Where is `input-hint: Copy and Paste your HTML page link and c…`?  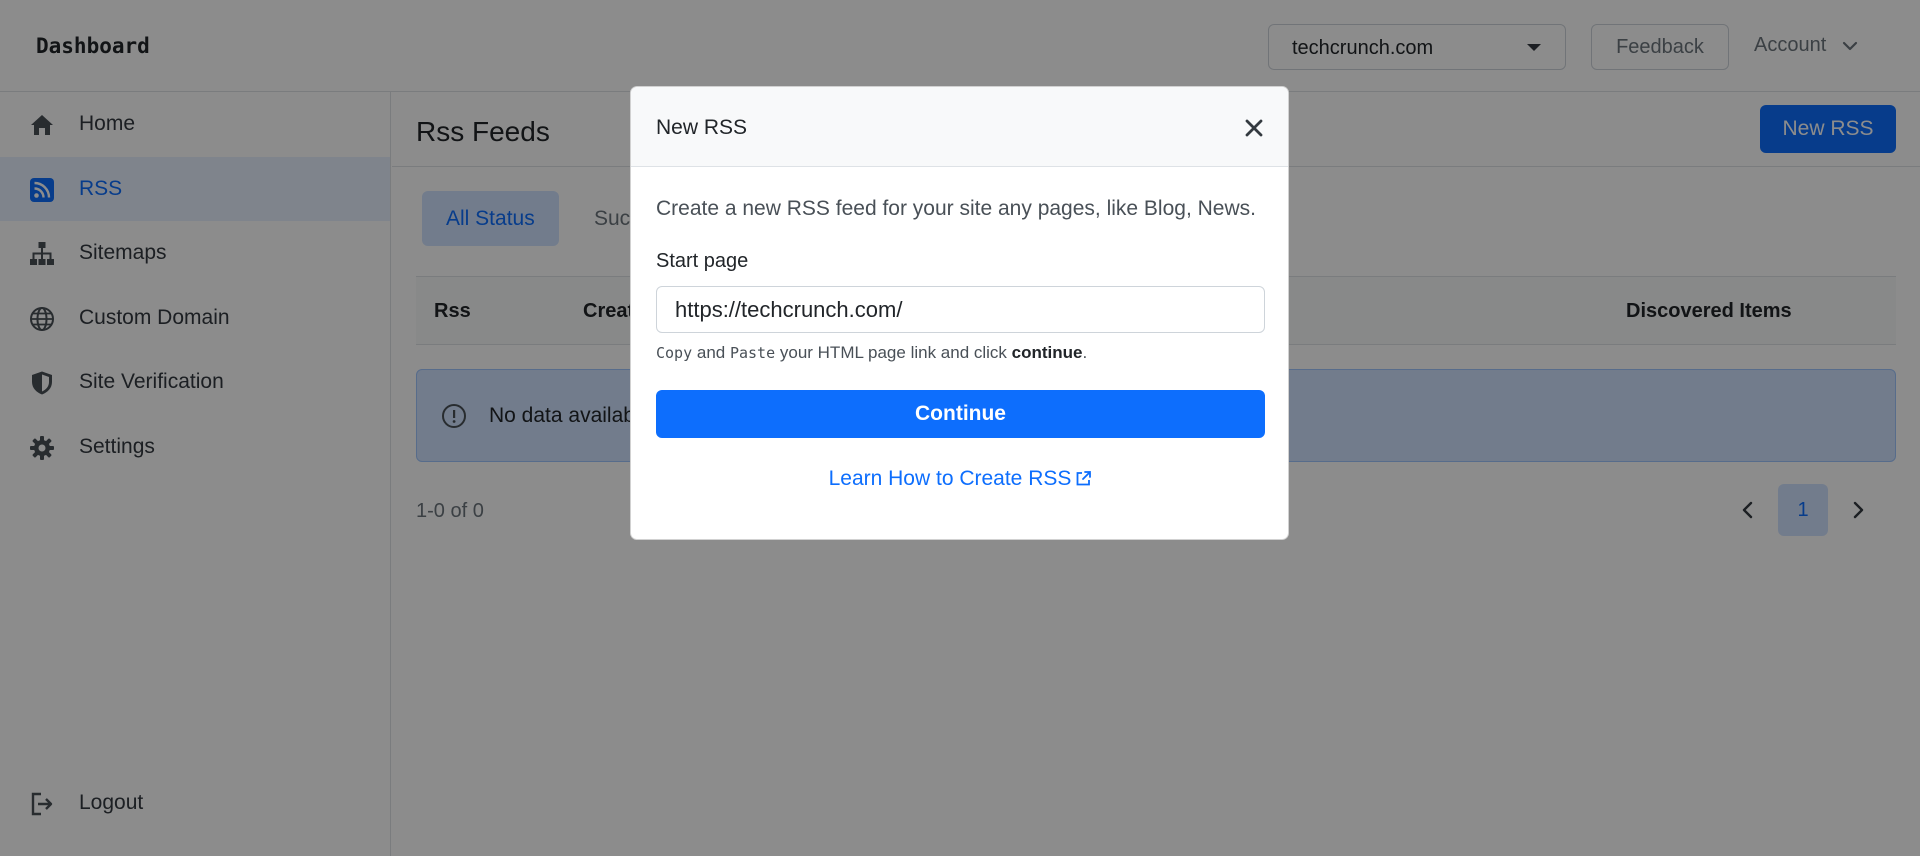
input-hint: Copy and Paste your HTML page link and c… is located at coordinates (871, 353).